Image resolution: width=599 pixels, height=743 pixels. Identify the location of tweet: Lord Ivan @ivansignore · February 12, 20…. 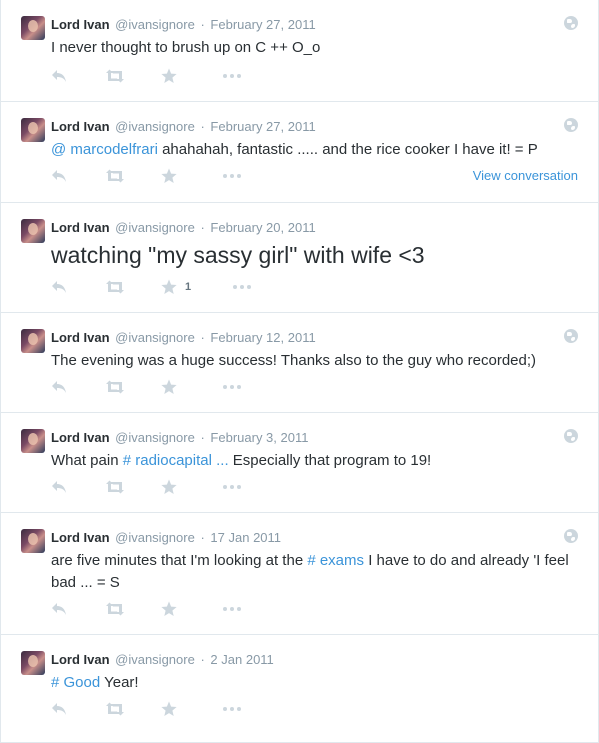
(299, 363).